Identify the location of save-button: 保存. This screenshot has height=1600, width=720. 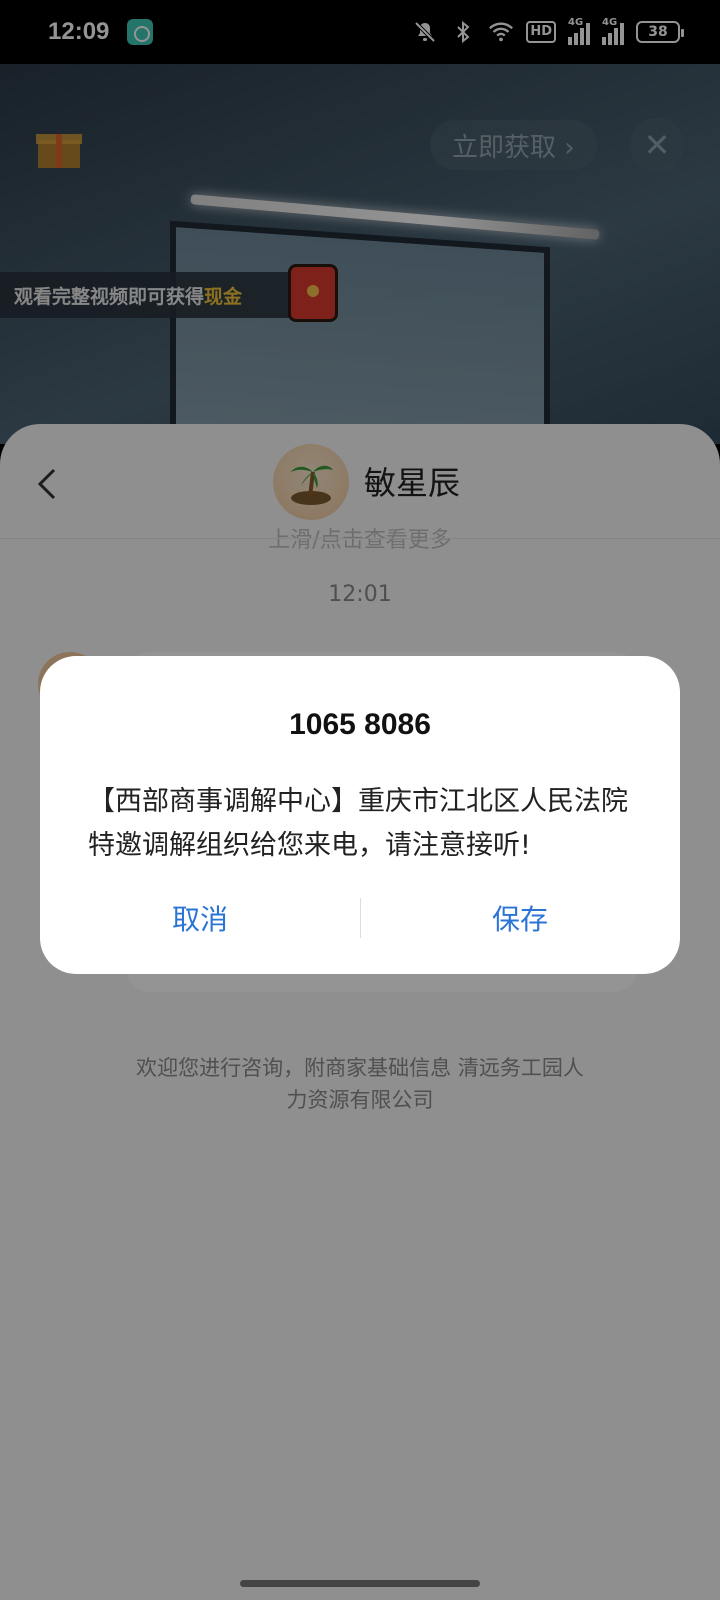
(520, 918).